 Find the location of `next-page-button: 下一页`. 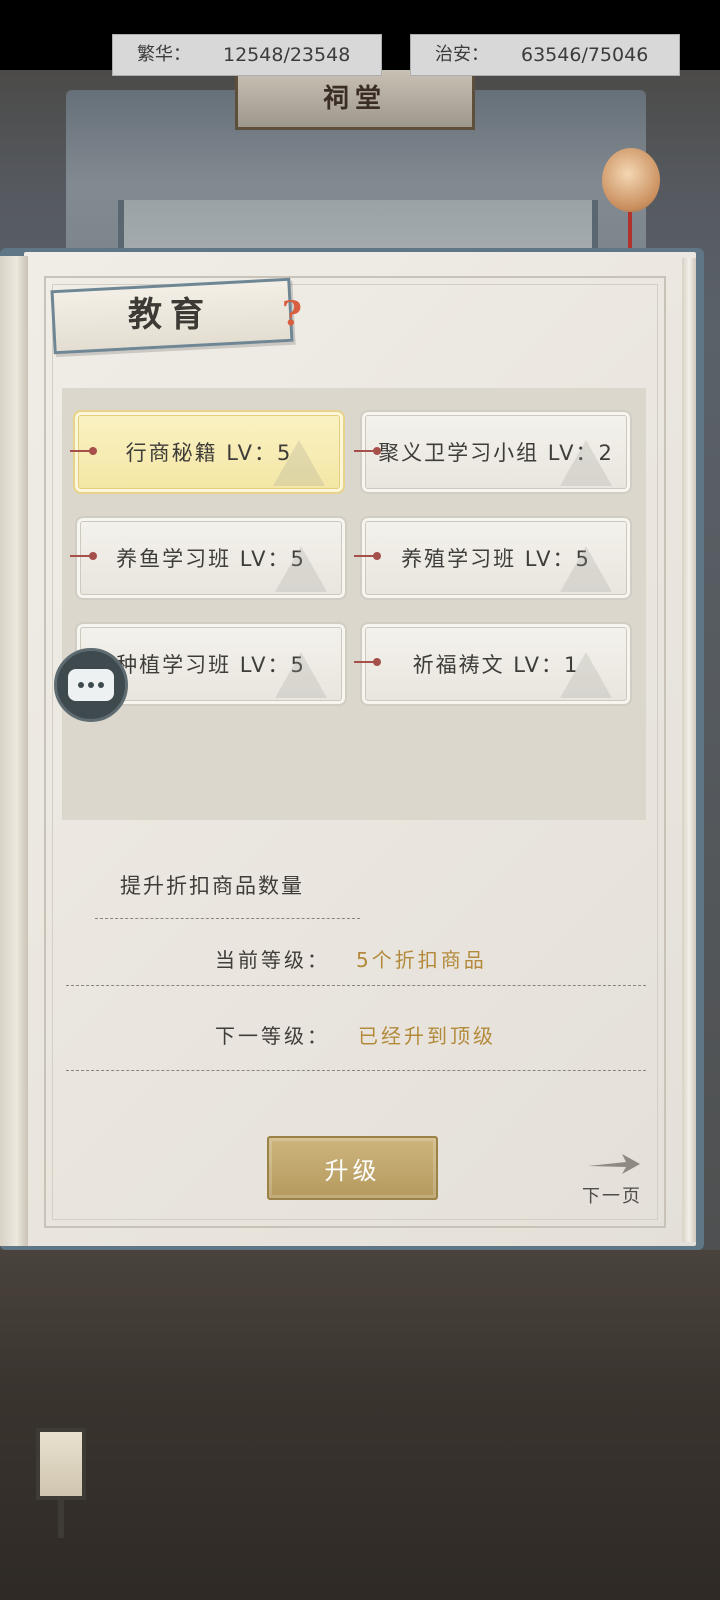

next-page-button: 下一页 is located at coordinates (614, 1182).